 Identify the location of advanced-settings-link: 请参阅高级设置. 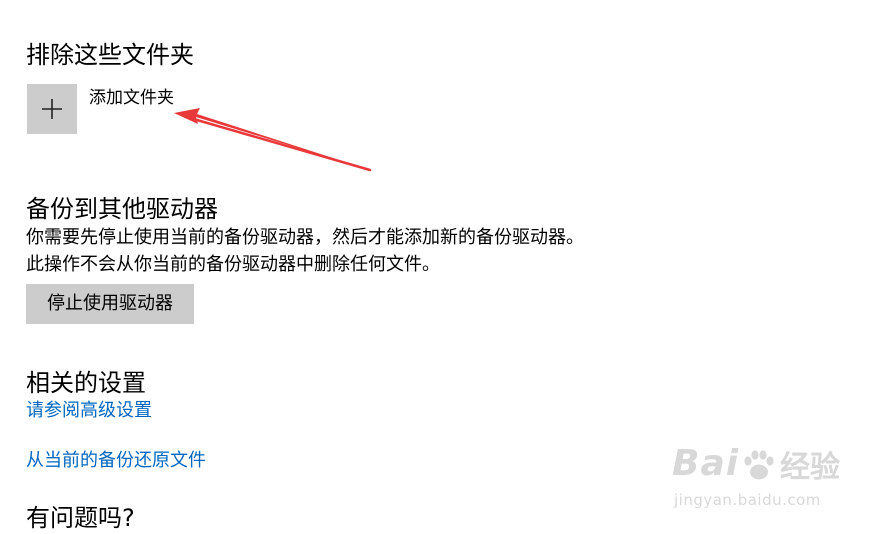
(89, 411).